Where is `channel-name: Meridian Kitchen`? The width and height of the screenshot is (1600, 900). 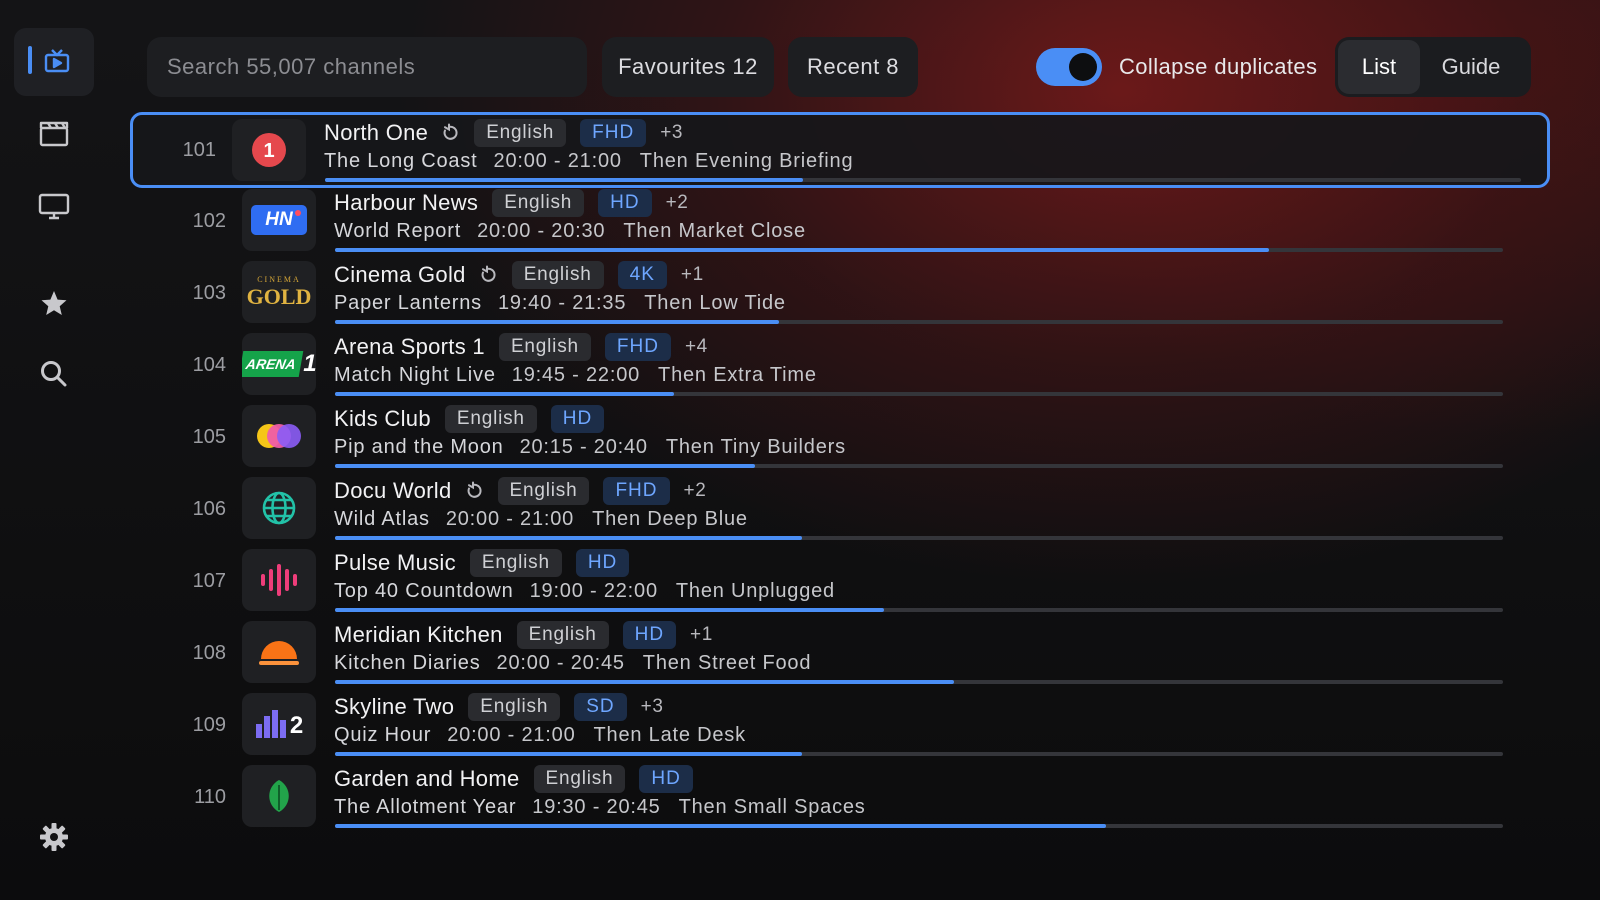
channel-name: Meridian Kitchen is located at coordinates (418, 634).